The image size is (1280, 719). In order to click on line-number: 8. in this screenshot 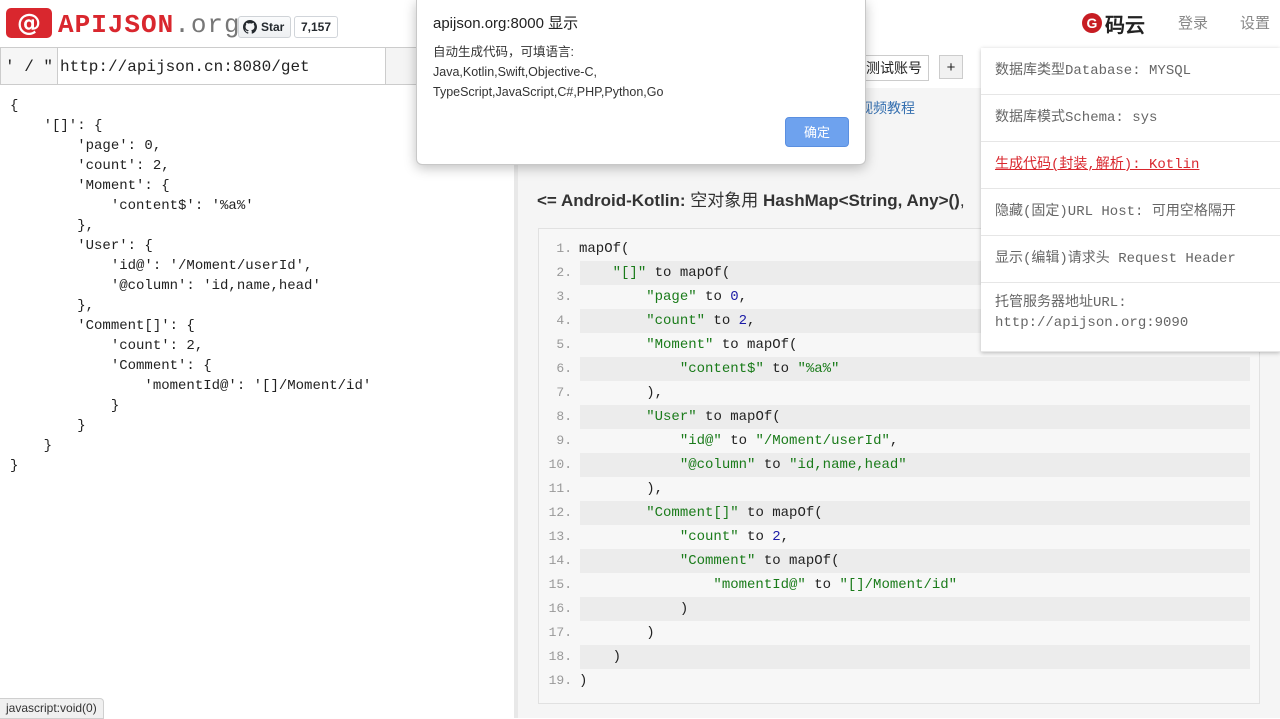, I will do `click(564, 416)`.